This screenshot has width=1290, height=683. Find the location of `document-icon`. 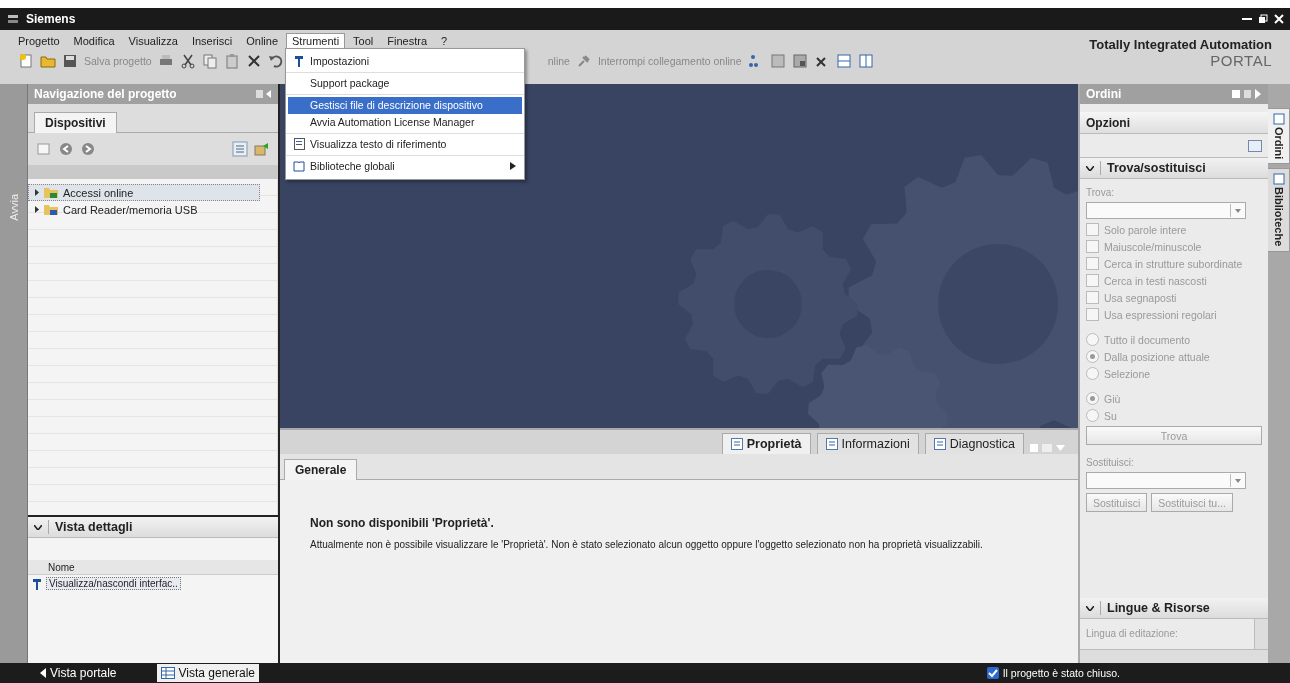

document-icon is located at coordinates (299, 144).